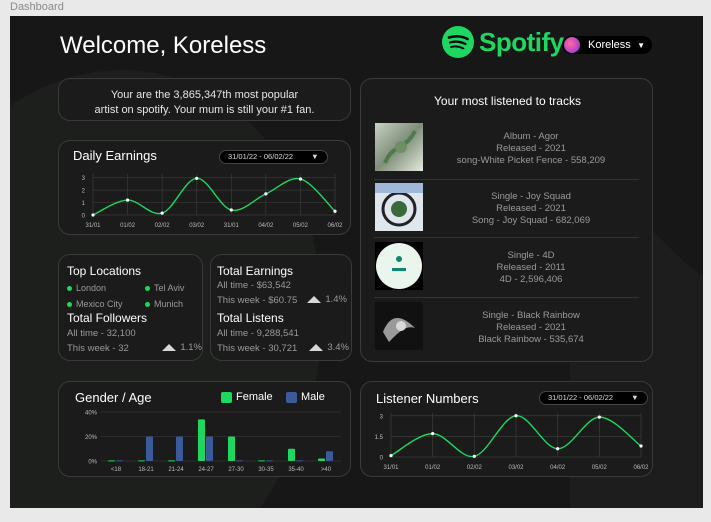  I want to click on listens-this-week: This week - 30,721, so click(257, 348).